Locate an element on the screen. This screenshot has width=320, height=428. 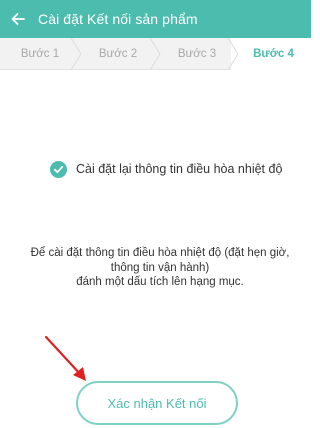
step-3: Bước 3 is located at coordinates (197, 54).